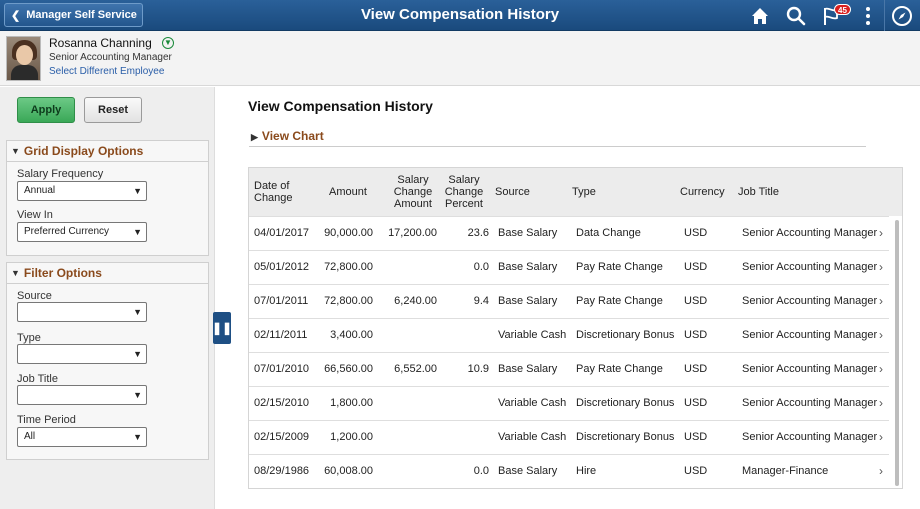 The image size is (920, 509). Describe the element at coordinates (348, 369) in the screenshot. I see `cell-amount: 66,560.00` at that location.